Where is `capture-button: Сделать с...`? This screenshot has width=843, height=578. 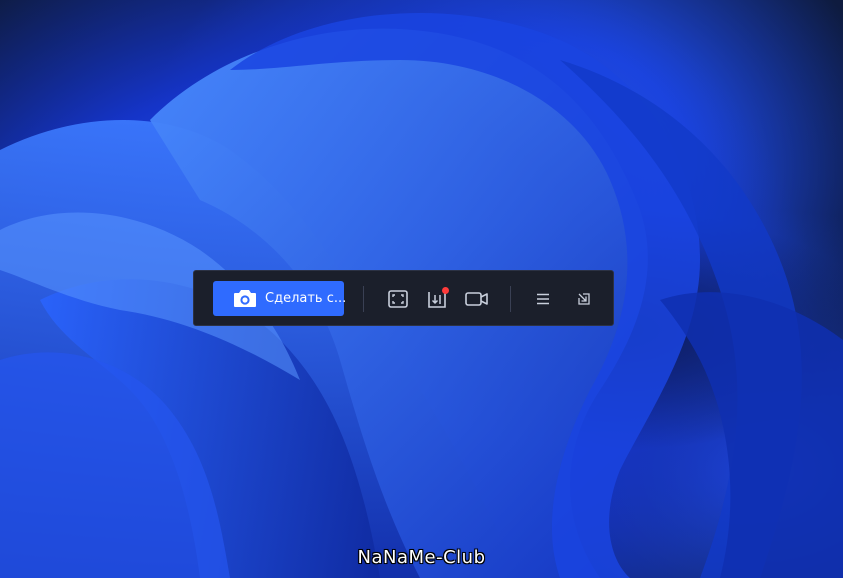 capture-button: Сделать с... is located at coordinates (280, 298).